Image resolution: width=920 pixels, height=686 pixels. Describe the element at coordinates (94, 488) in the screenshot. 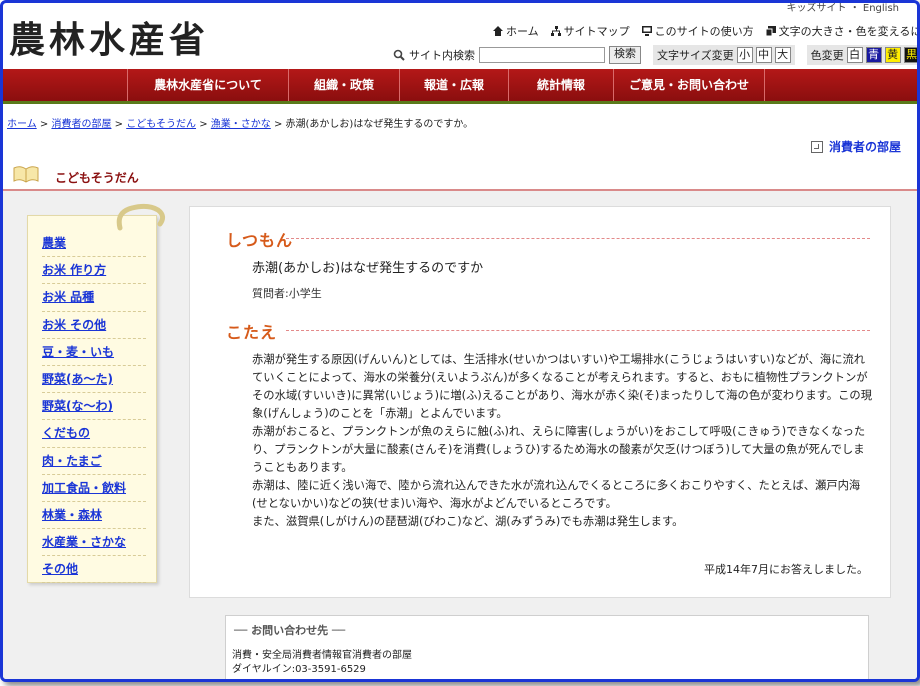

I see `sidebar-item: 加工食品・飲料` at that location.